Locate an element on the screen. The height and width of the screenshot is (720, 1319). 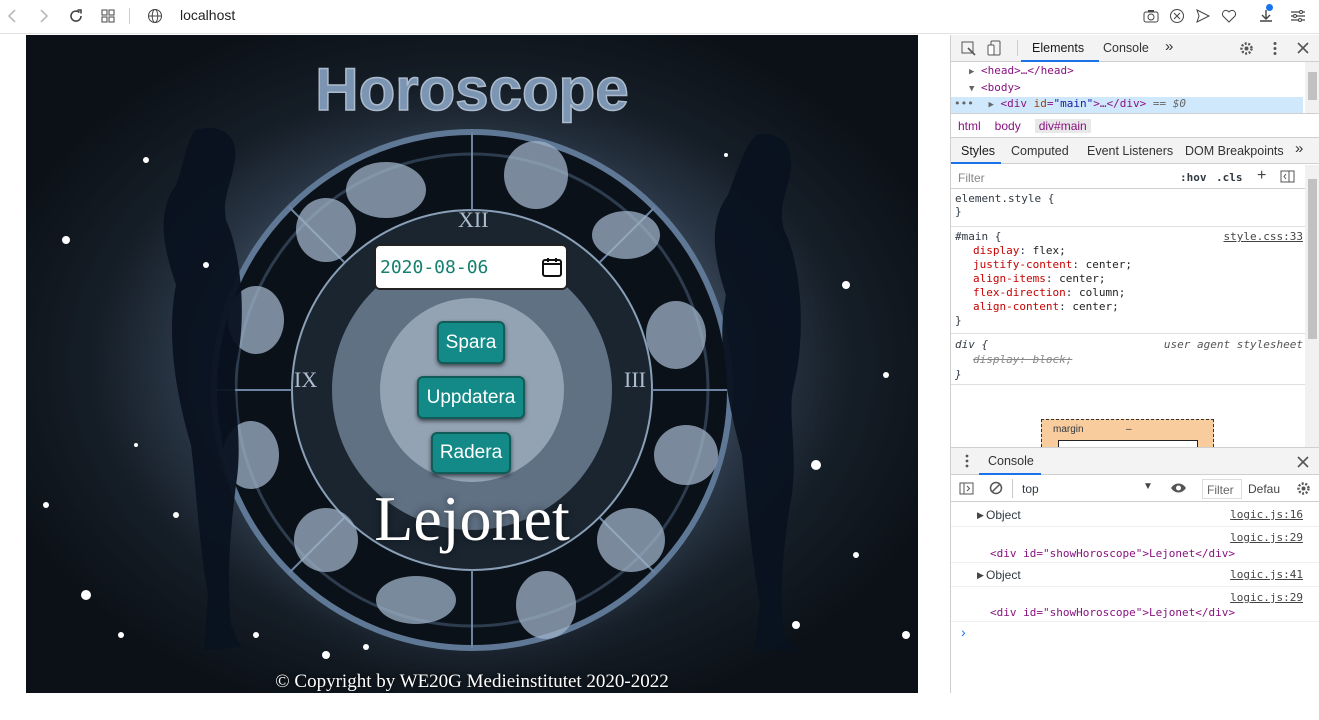
reload-icon is located at coordinates (76, 16).